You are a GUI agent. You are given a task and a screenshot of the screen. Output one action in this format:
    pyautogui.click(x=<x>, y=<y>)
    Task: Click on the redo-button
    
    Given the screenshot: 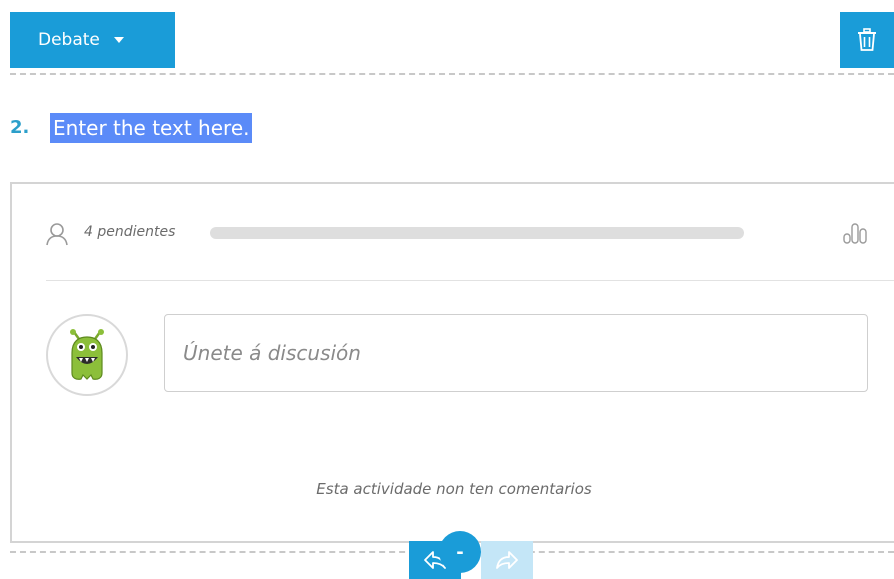 What is the action you would take?
    pyautogui.click(x=507, y=560)
    